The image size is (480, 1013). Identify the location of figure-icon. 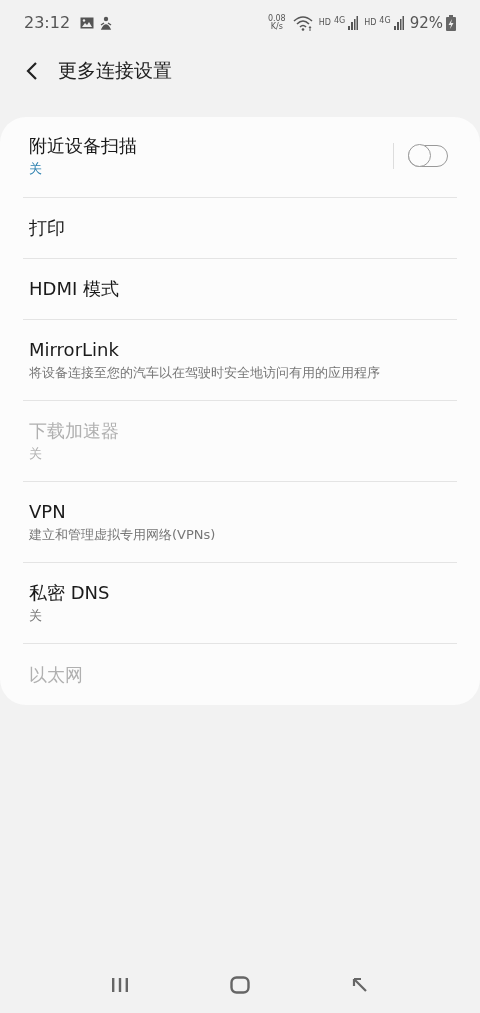
(106, 22).